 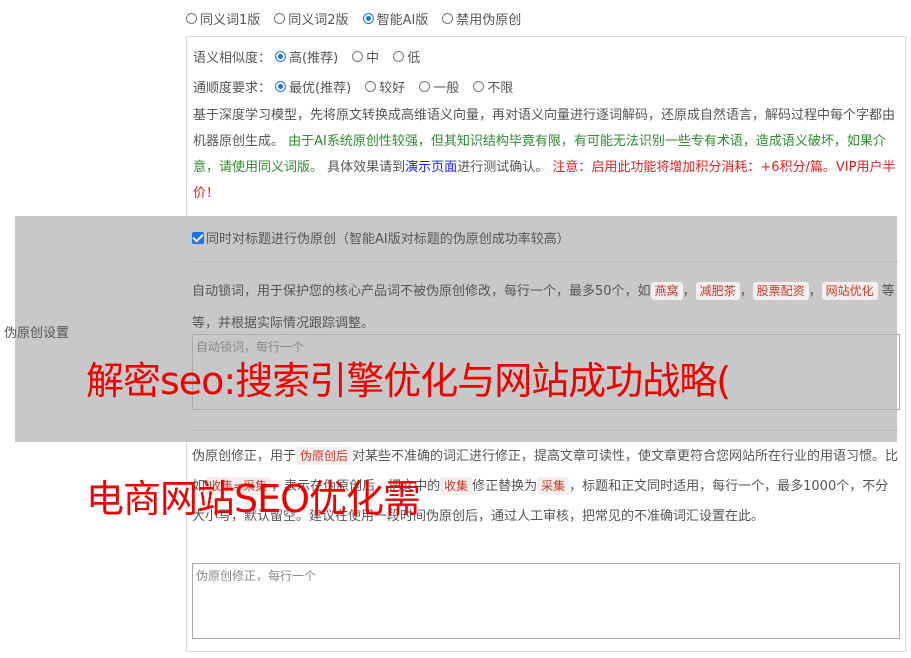 What do you see at coordinates (320, 88) in the screenshot?
I see `fluency-option-label: 最优(推荐)` at bounding box center [320, 88].